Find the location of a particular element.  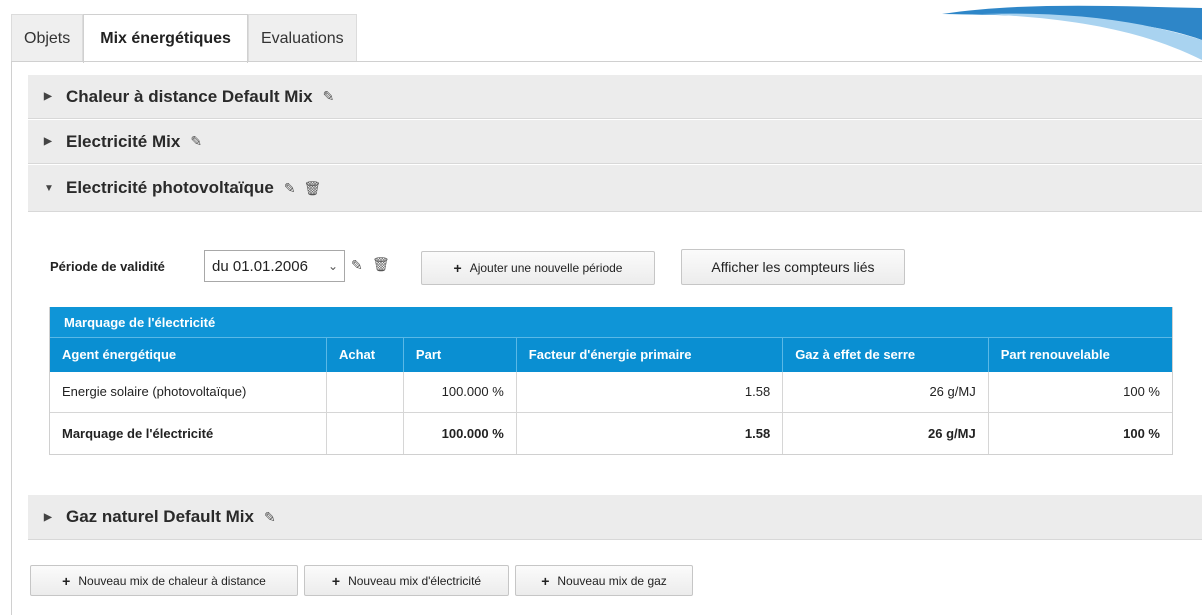

tab-label: Objets is located at coordinates (47, 38).